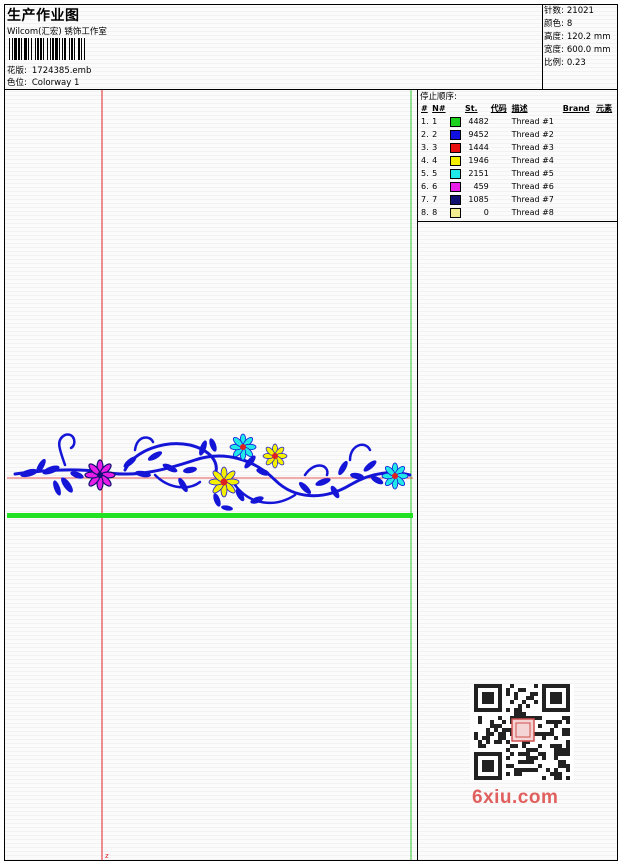 The width and height of the screenshot is (620, 861). Describe the element at coordinates (554, 50) in the screenshot. I see `meta-label: 宽度:` at that location.